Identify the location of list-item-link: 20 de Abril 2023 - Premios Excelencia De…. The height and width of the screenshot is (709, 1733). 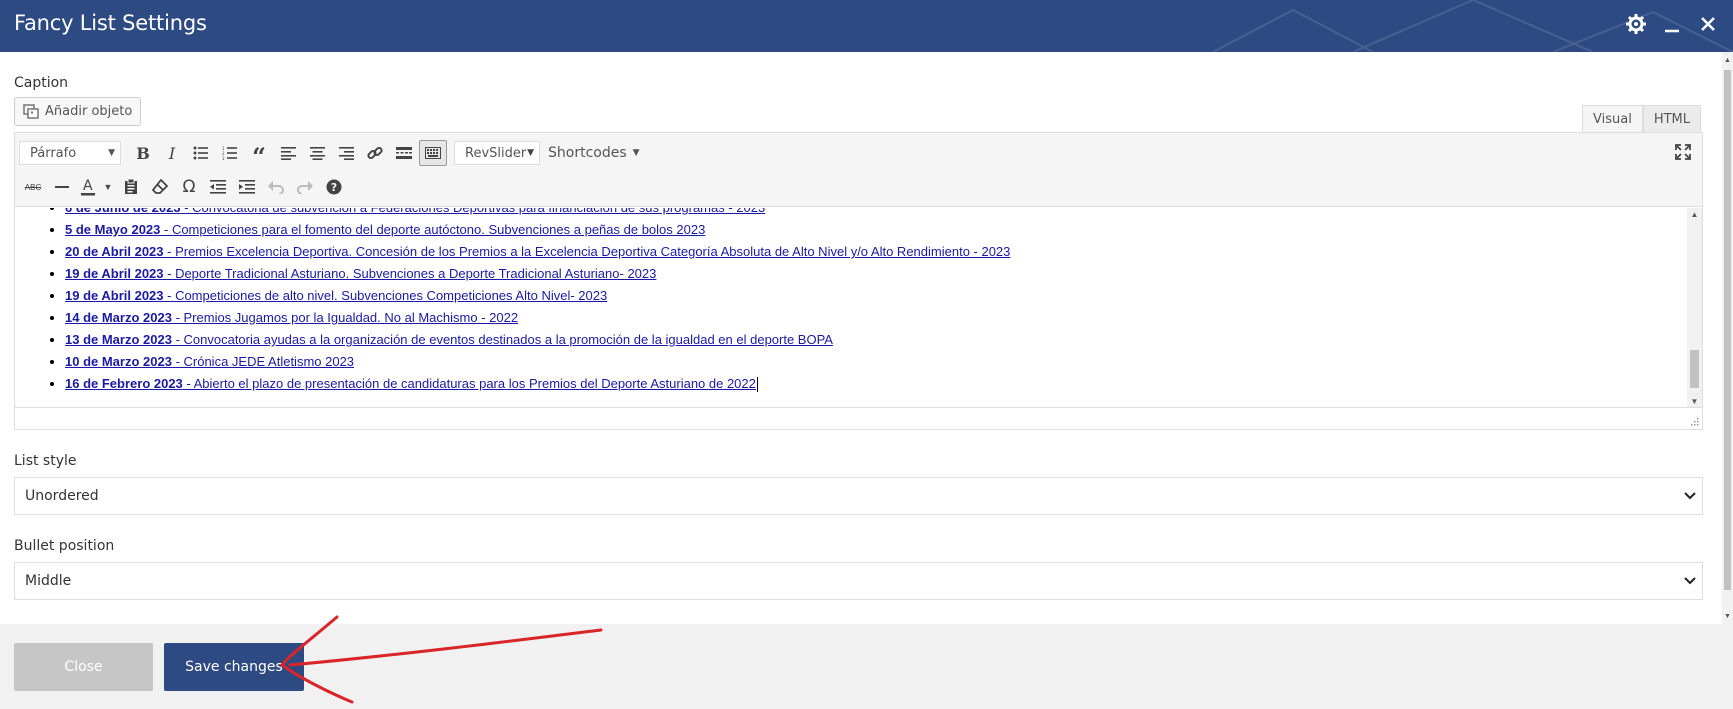
(537, 251).